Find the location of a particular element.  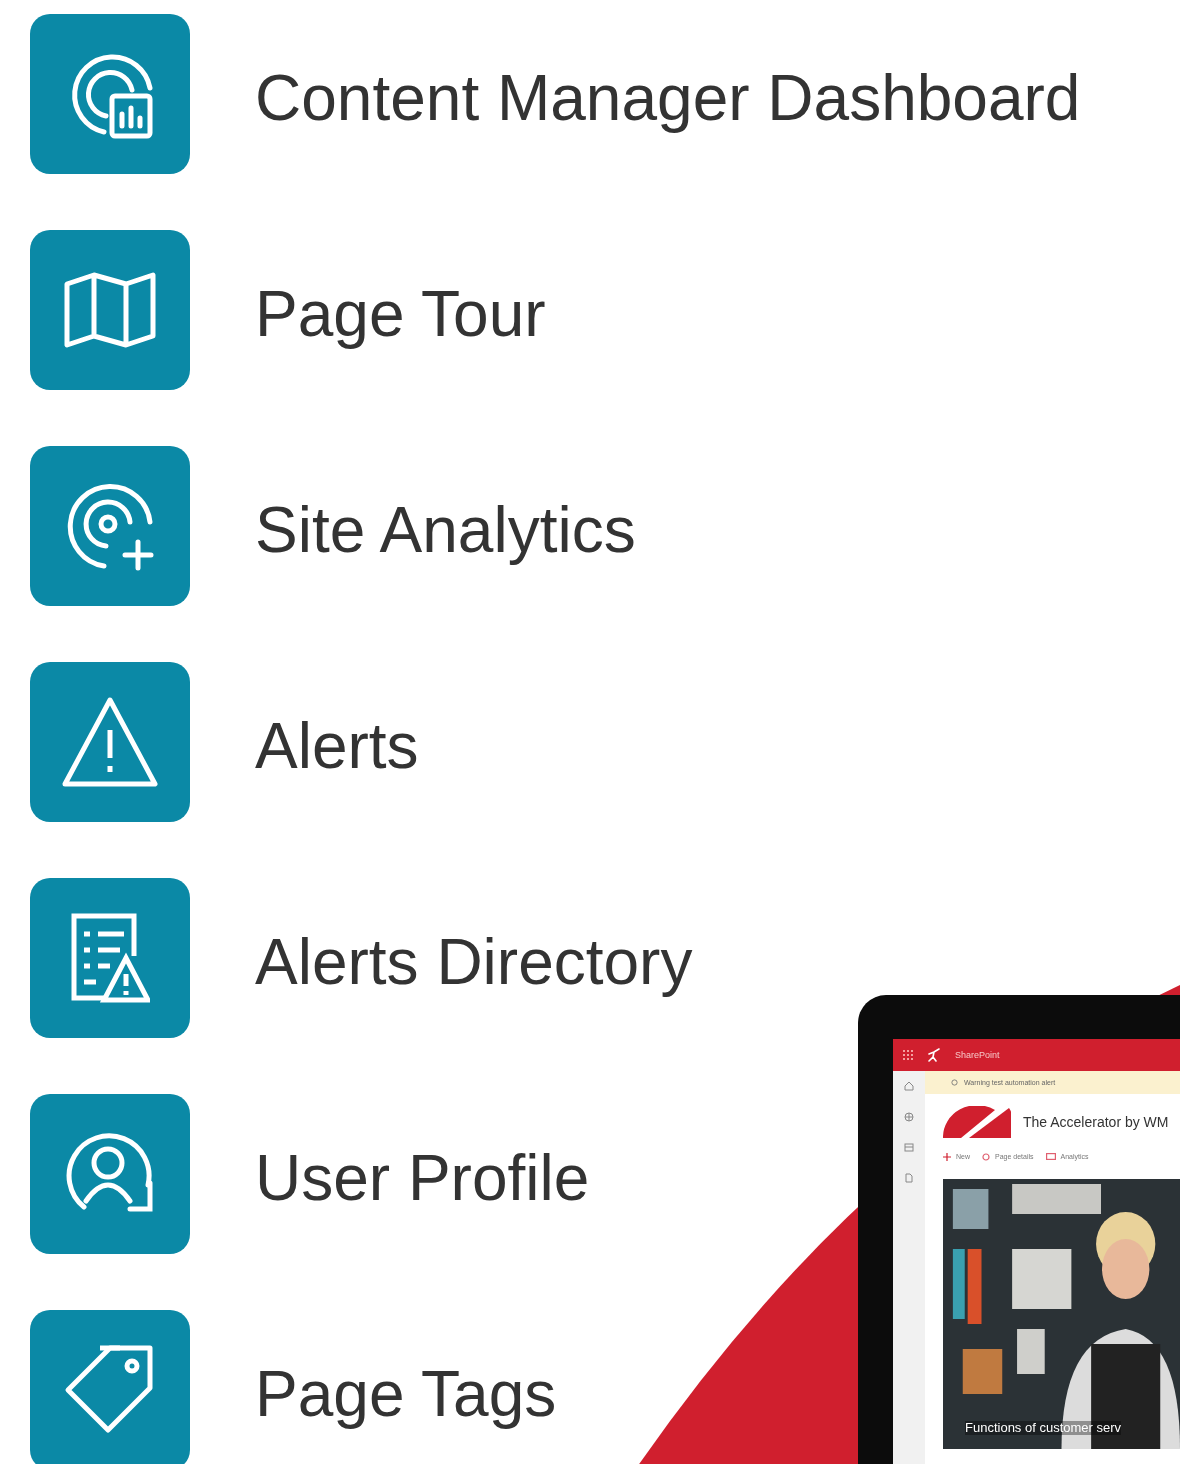

home-icon is located at coordinates (909, 1086).